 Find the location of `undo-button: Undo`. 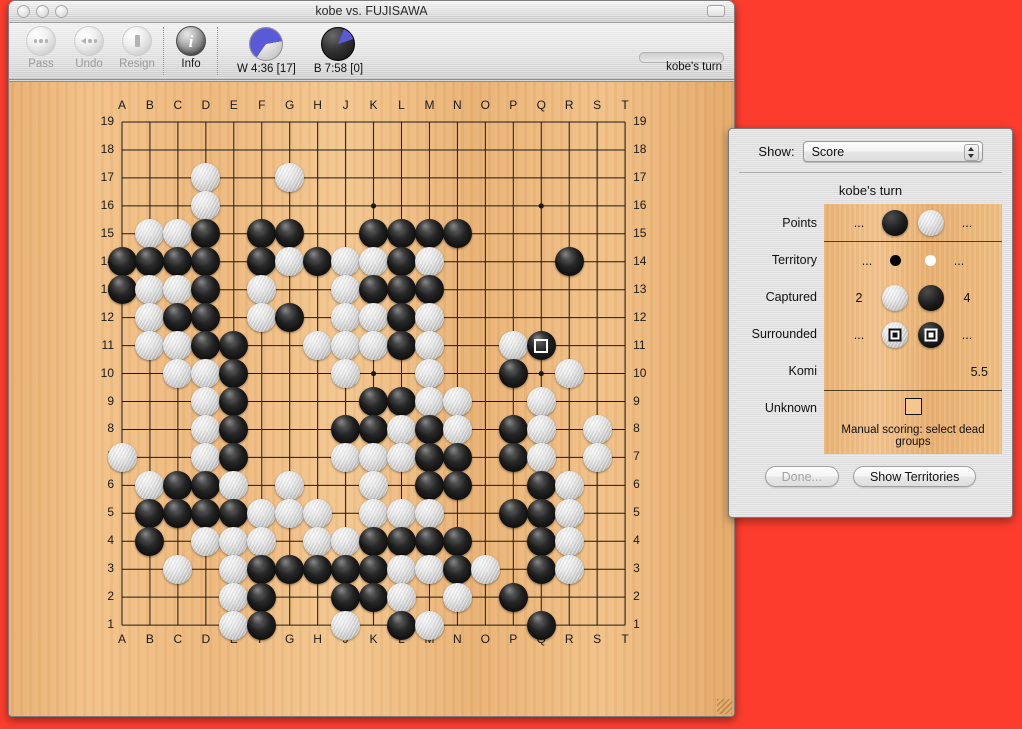

undo-button: Undo is located at coordinates (89, 48).